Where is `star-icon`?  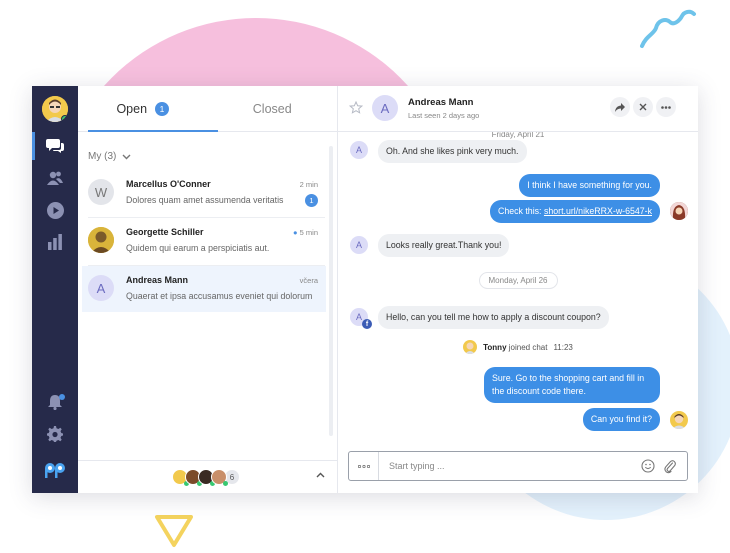 star-icon is located at coordinates (356, 107).